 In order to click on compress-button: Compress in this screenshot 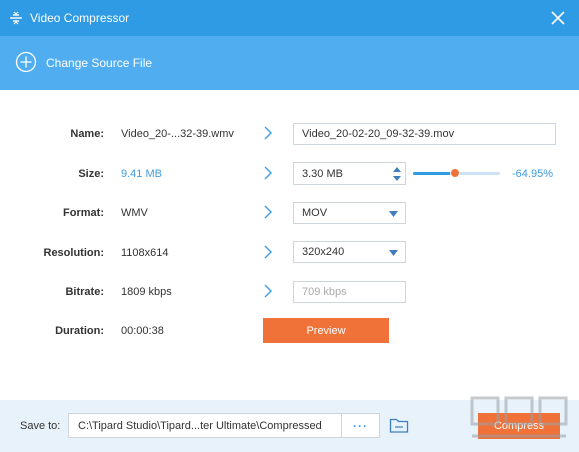, I will do `click(519, 426)`.